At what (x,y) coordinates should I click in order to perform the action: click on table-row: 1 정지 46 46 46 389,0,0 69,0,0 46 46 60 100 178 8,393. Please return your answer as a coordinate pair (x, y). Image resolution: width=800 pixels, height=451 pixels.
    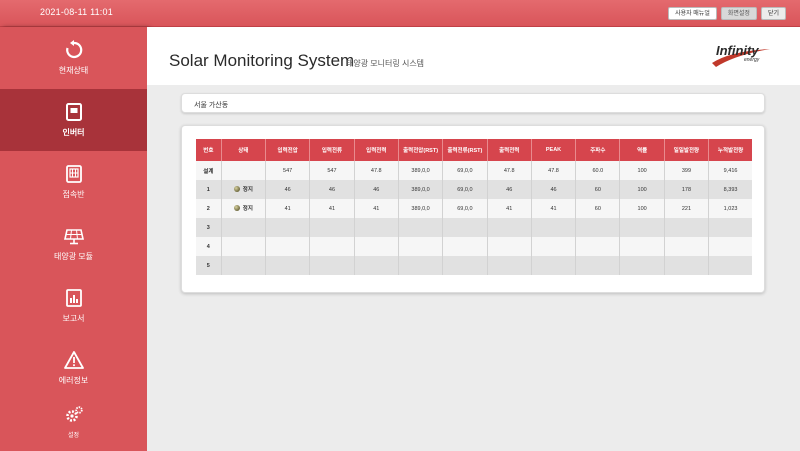
    Looking at the image, I should click on (474, 189).